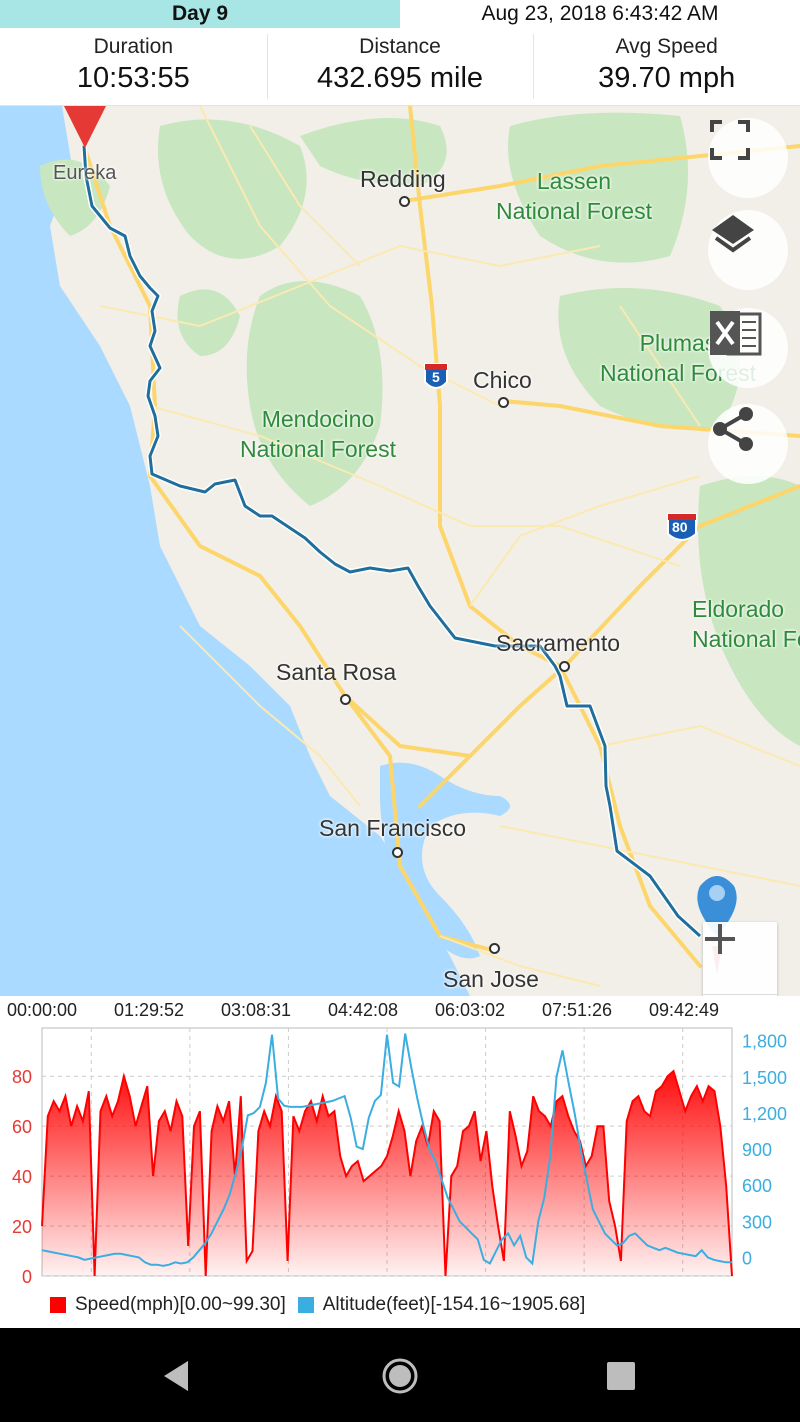  What do you see at coordinates (436, 377) in the screenshot?
I see `highway-5-label: 5` at bounding box center [436, 377].